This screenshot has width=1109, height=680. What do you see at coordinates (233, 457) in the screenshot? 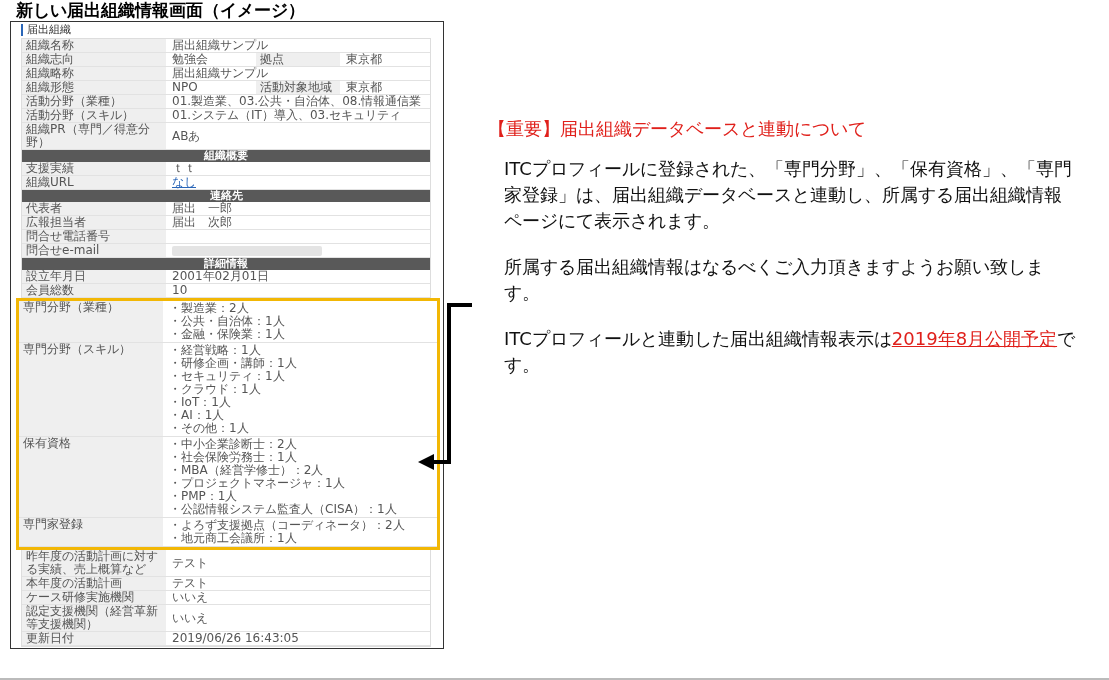
I see `list-item: ・社会保険労務士：1人` at bounding box center [233, 457].